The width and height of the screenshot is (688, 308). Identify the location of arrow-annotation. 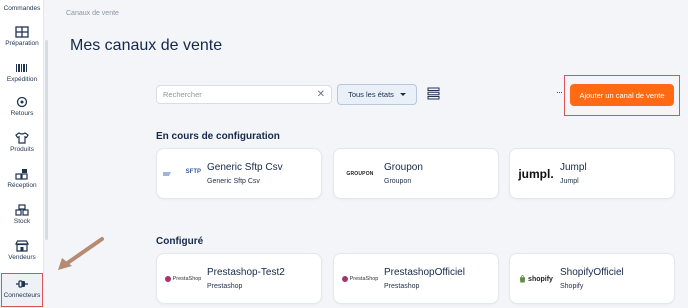
(81, 253).